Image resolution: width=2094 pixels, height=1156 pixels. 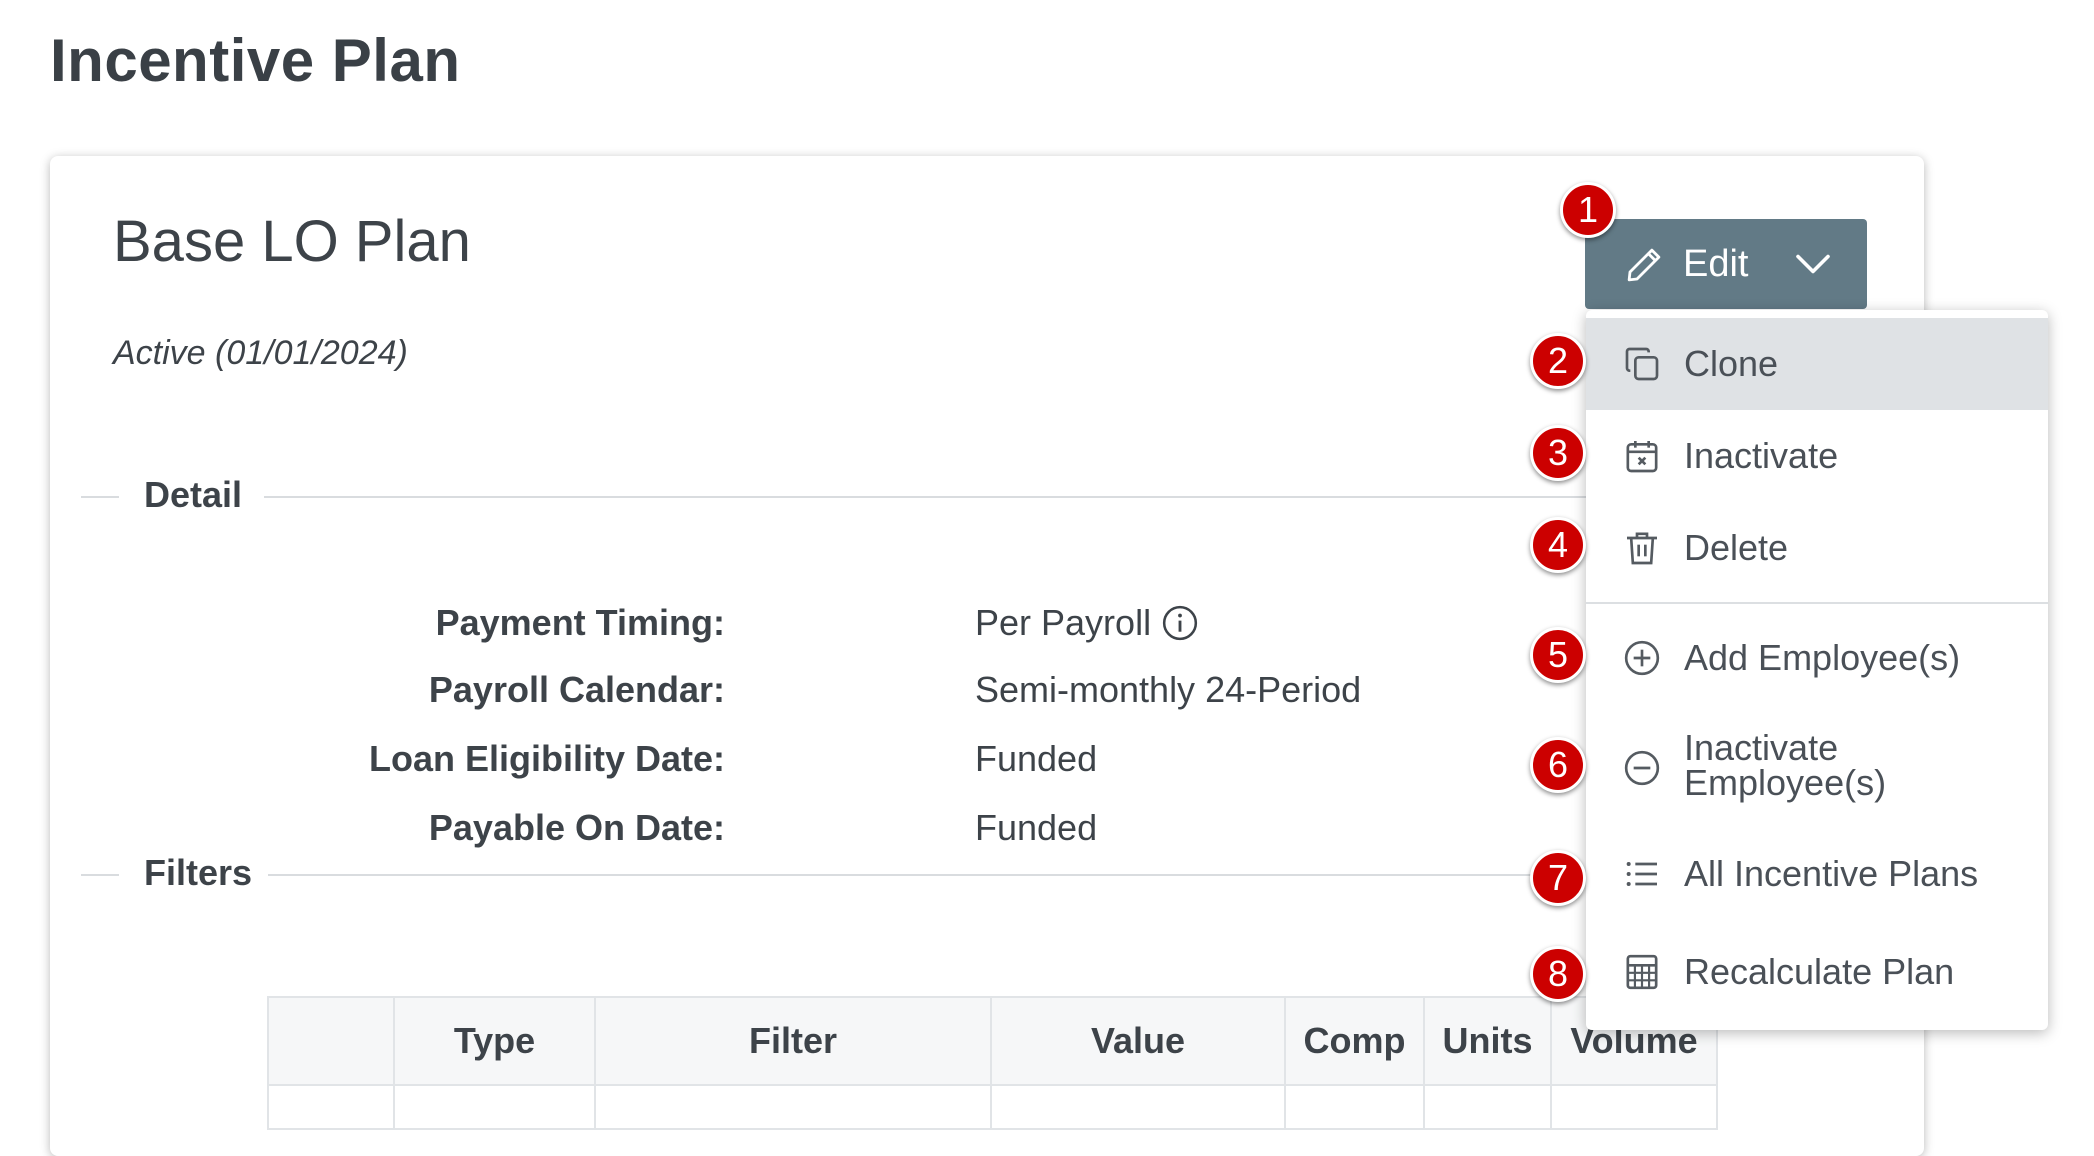 I want to click on menu-item-recalculate-plan: Recalculate Plan, so click(x=1817, y=972).